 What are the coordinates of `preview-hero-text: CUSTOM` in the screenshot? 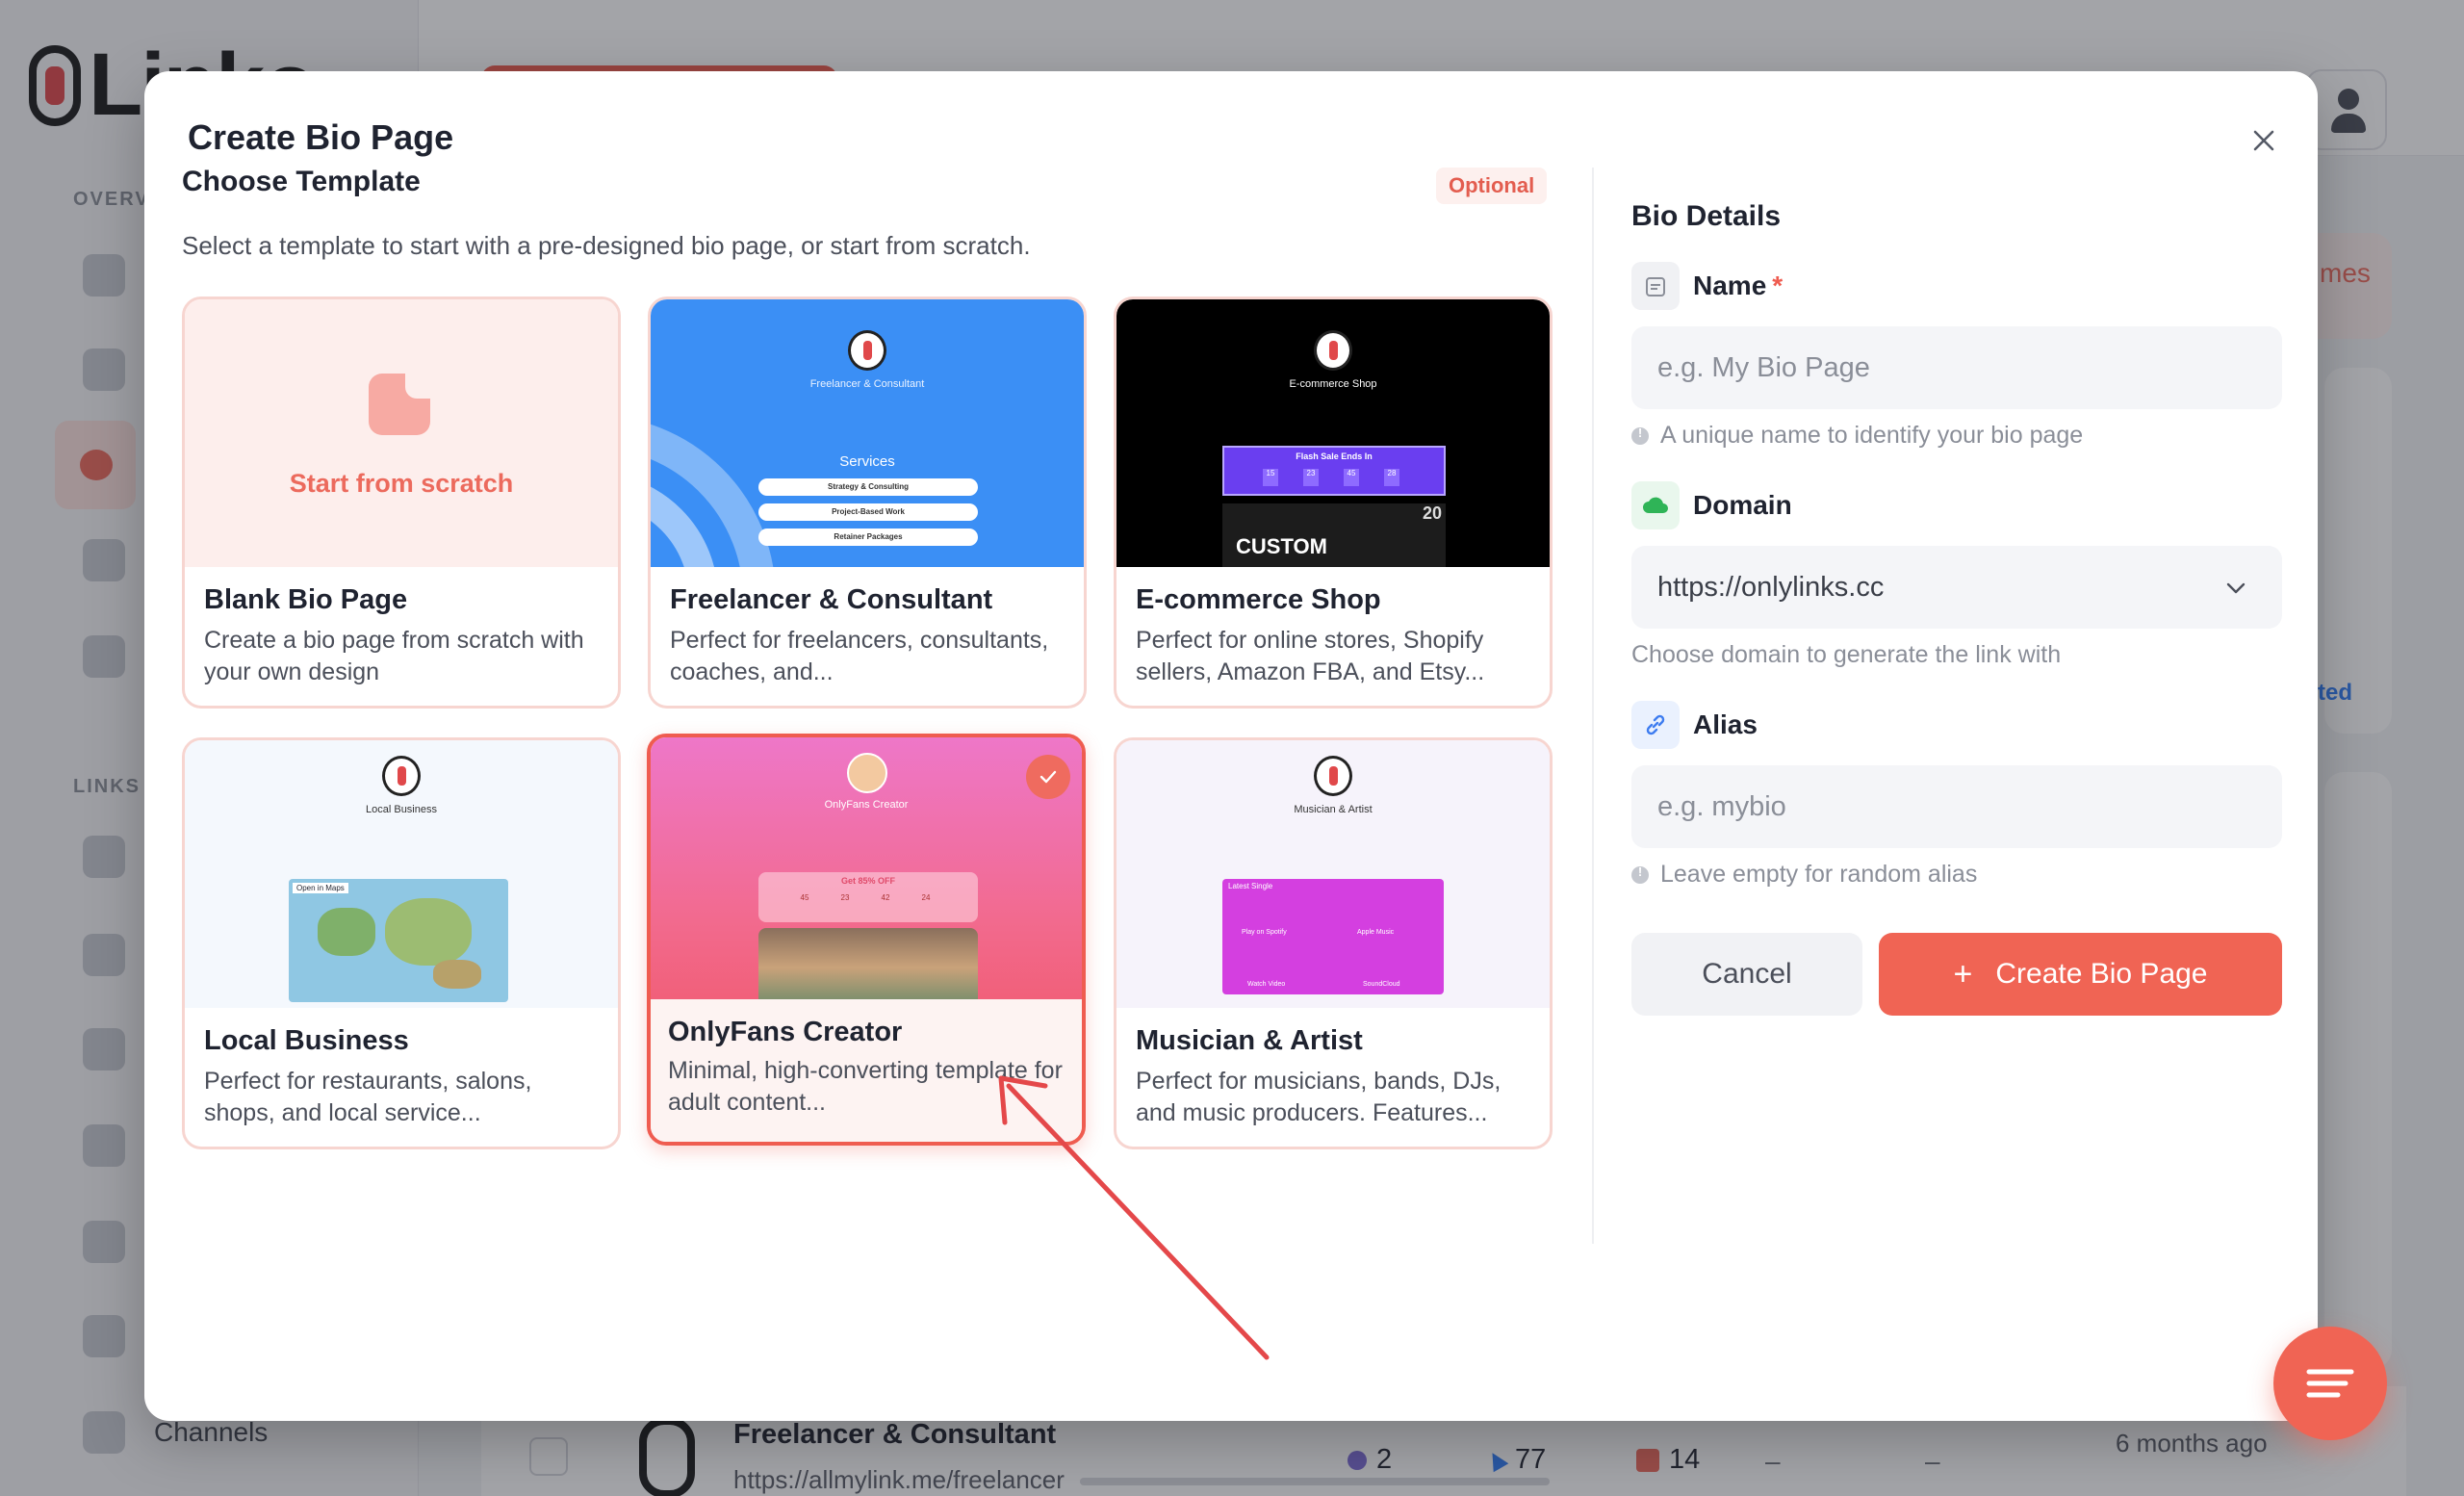 It's located at (1281, 546).